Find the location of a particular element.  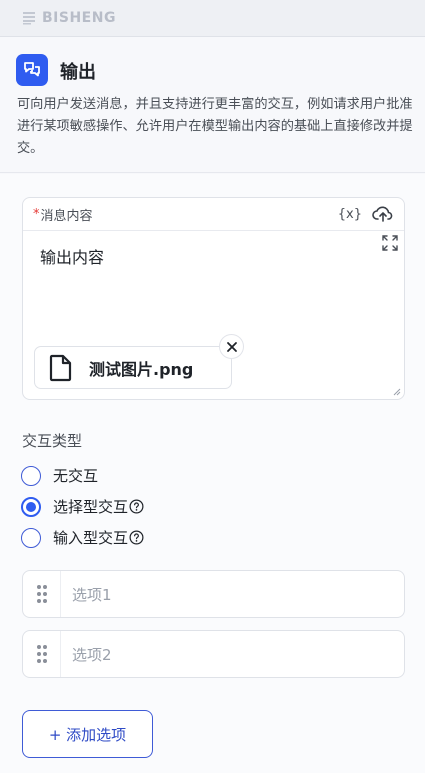

choice-option-row: 选项1 is located at coordinates (213, 594).